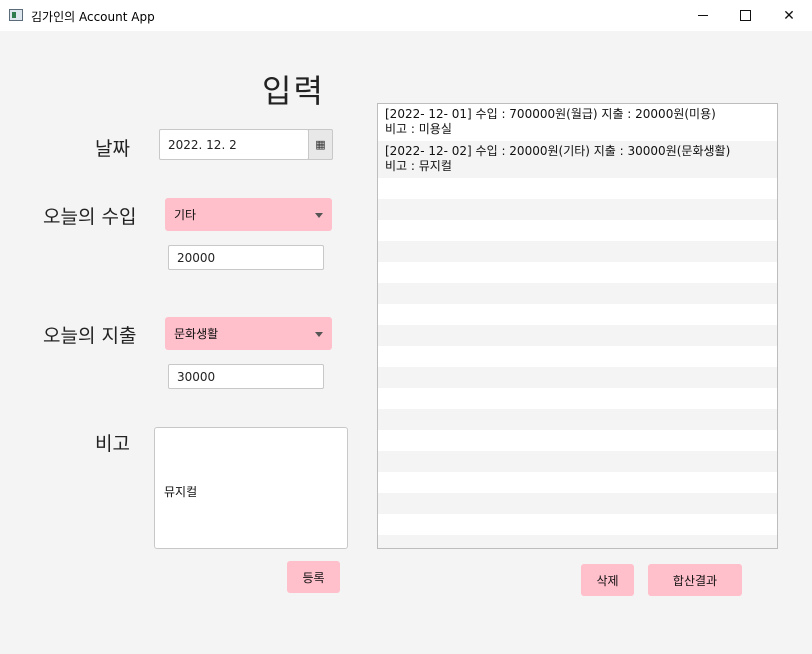  I want to click on register-button: 등록, so click(313, 577).